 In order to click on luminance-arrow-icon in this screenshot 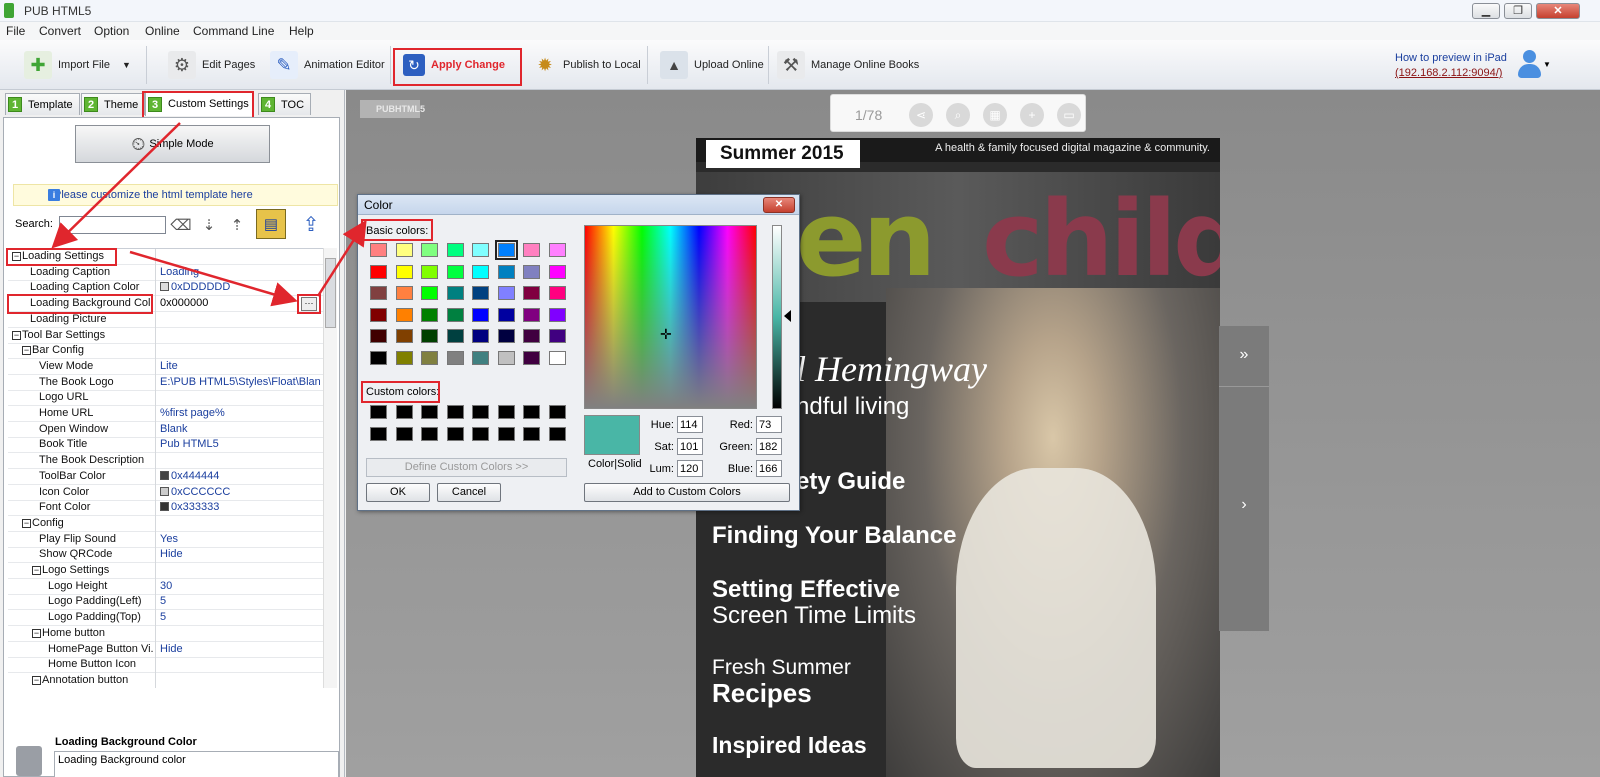, I will do `click(787, 316)`.